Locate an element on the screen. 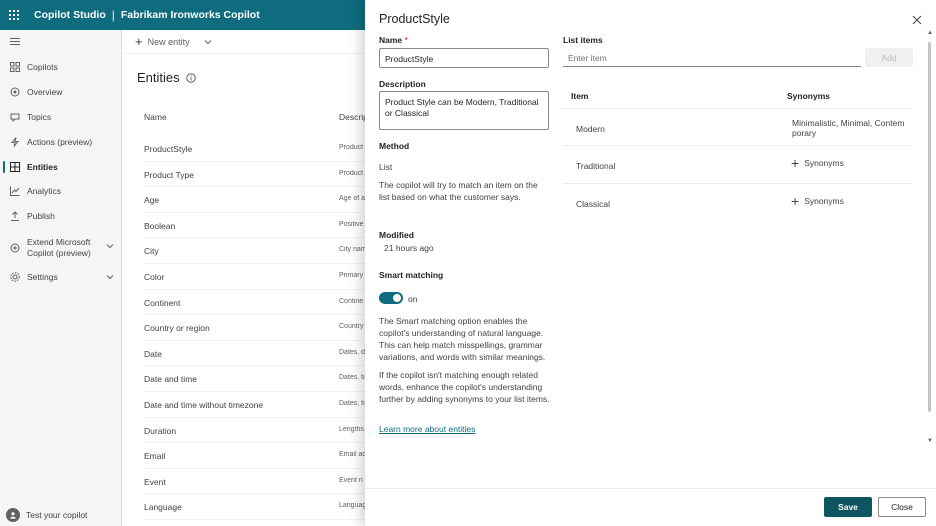 The image size is (936, 526). table-row: Date Dates, d is located at coordinates (259, 354).